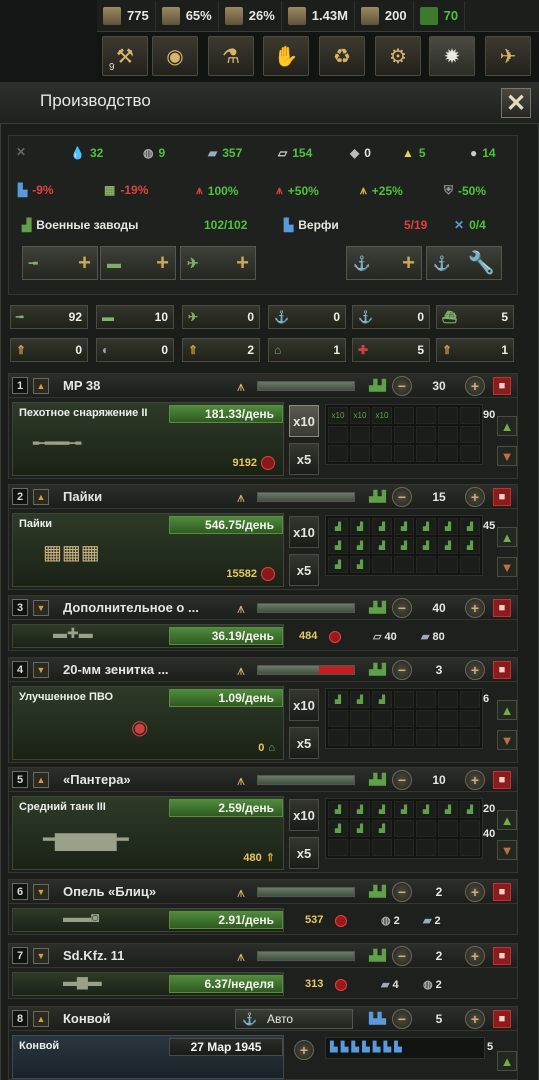 Image resolution: width=539 pixels, height=1080 pixels. Describe the element at coordinates (318, 15) in the screenshot. I see `manpower: 1.43M` at that location.